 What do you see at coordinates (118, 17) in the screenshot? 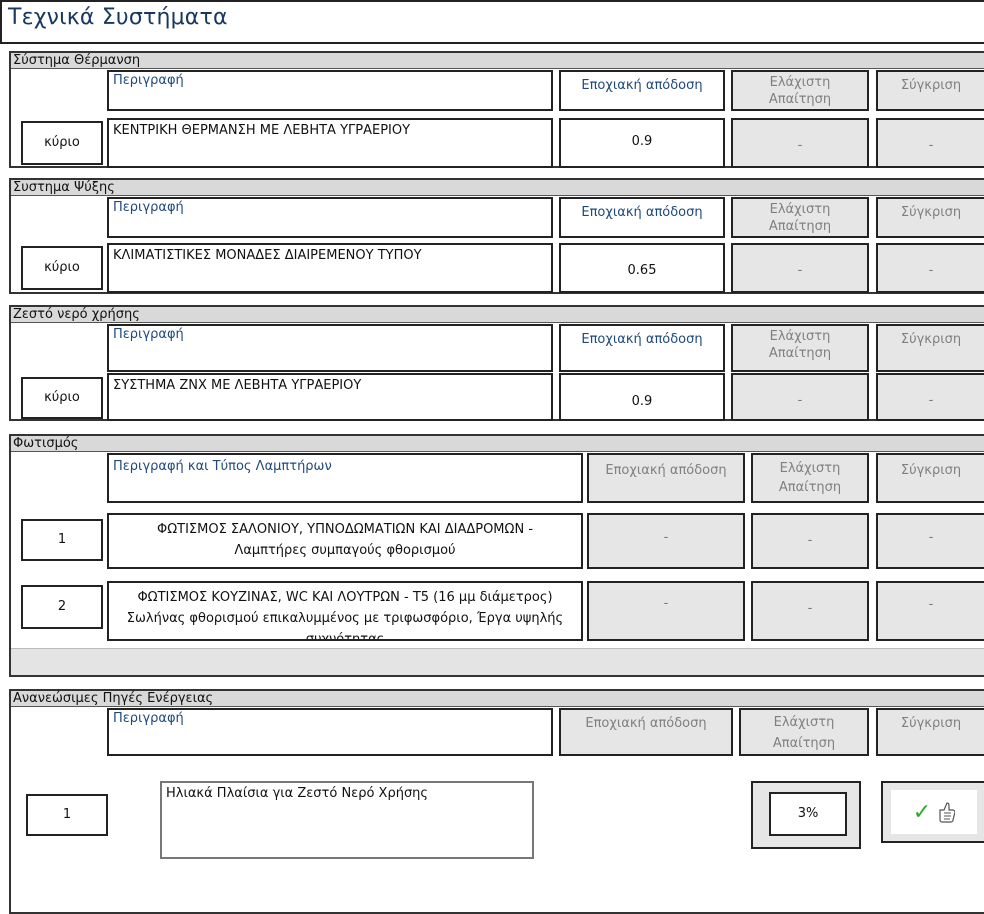
I see `page-title: Τεχνικά Συστήματα` at bounding box center [118, 17].